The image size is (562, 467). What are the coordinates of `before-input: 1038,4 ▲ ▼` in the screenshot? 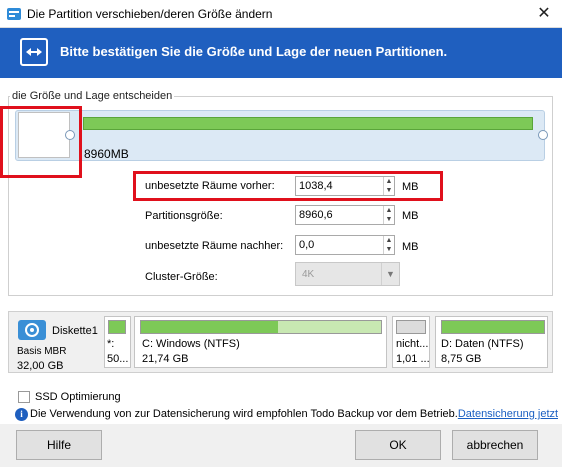 It's located at (345, 186).